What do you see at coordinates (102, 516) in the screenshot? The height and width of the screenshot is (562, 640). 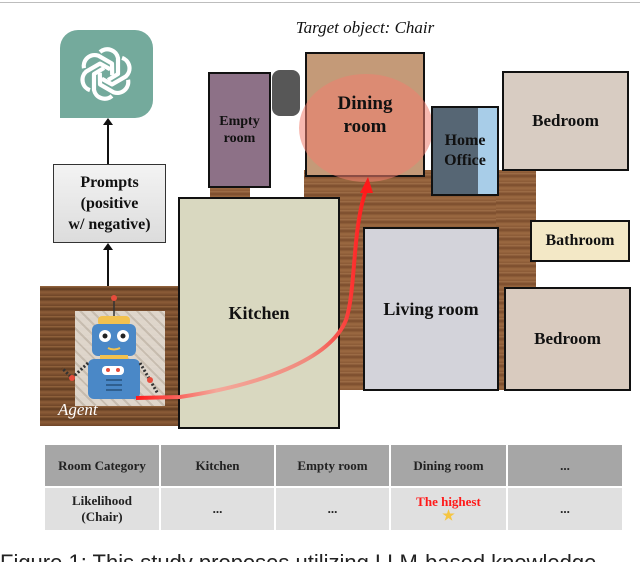 I see `row-label-line: (Chair)` at bounding box center [102, 516].